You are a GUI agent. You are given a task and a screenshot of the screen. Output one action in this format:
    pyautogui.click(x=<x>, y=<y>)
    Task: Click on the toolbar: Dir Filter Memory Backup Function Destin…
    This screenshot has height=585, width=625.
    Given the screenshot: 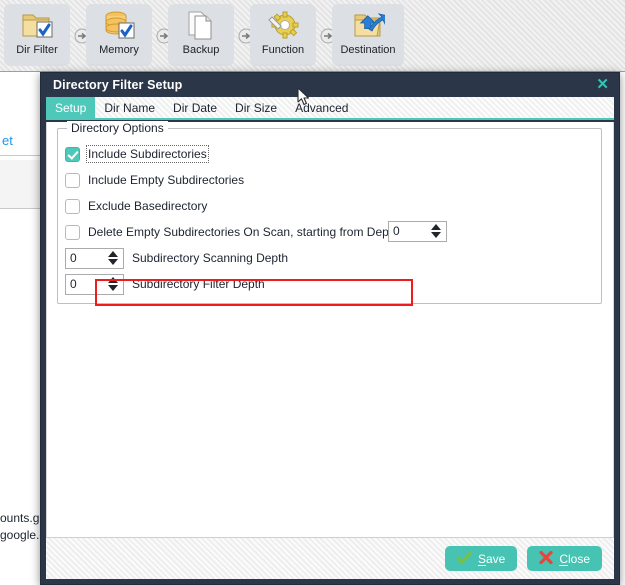 What is the action you would take?
    pyautogui.click(x=312, y=36)
    